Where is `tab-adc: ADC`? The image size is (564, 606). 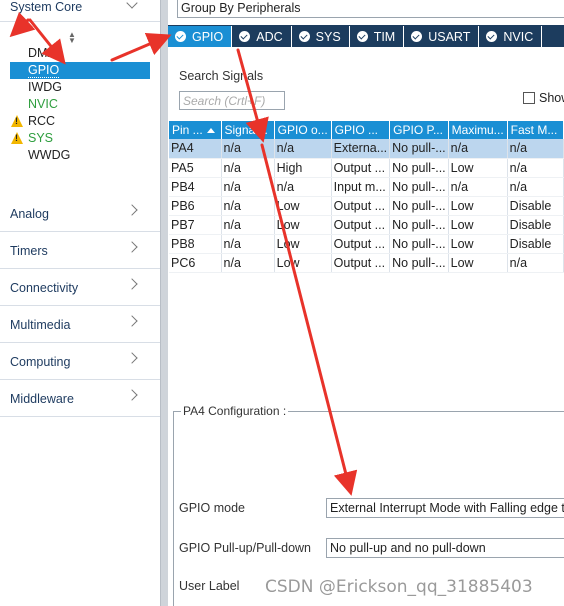
tab-adc: ADC is located at coordinates (262, 36).